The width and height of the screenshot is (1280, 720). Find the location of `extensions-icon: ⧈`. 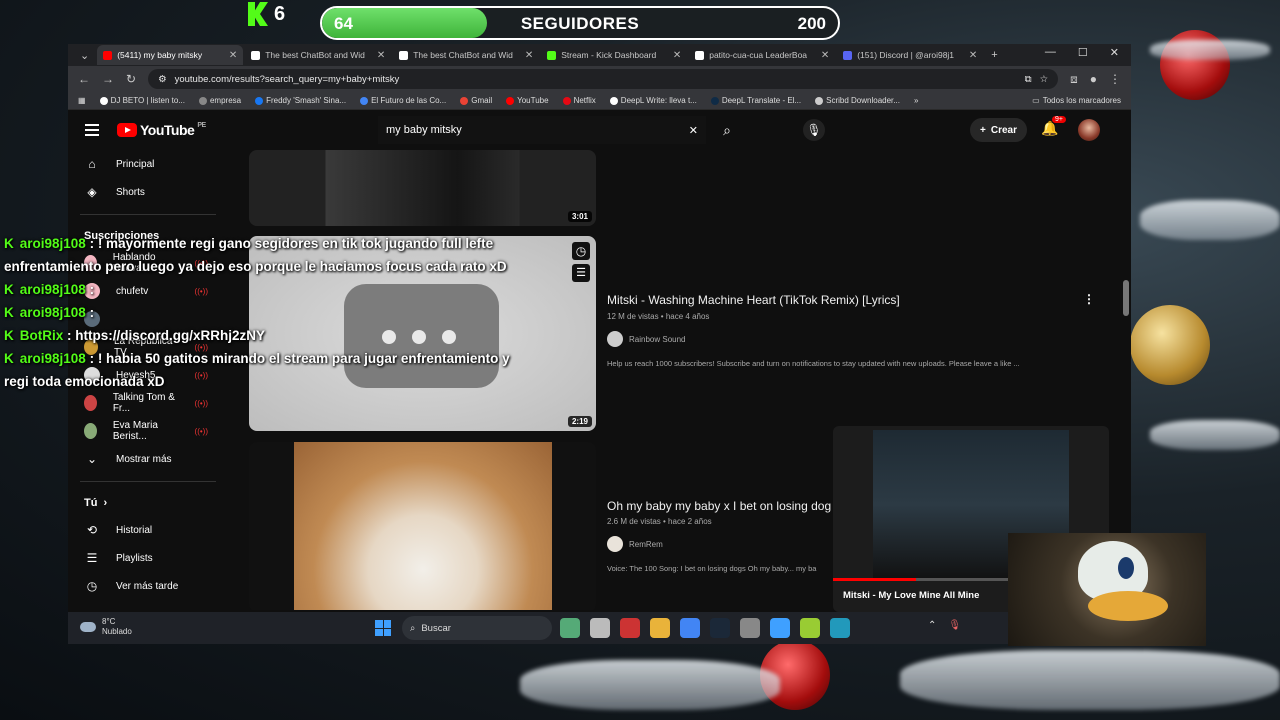

extensions-icon: ⧈ is located at coordinates (1074, 79).